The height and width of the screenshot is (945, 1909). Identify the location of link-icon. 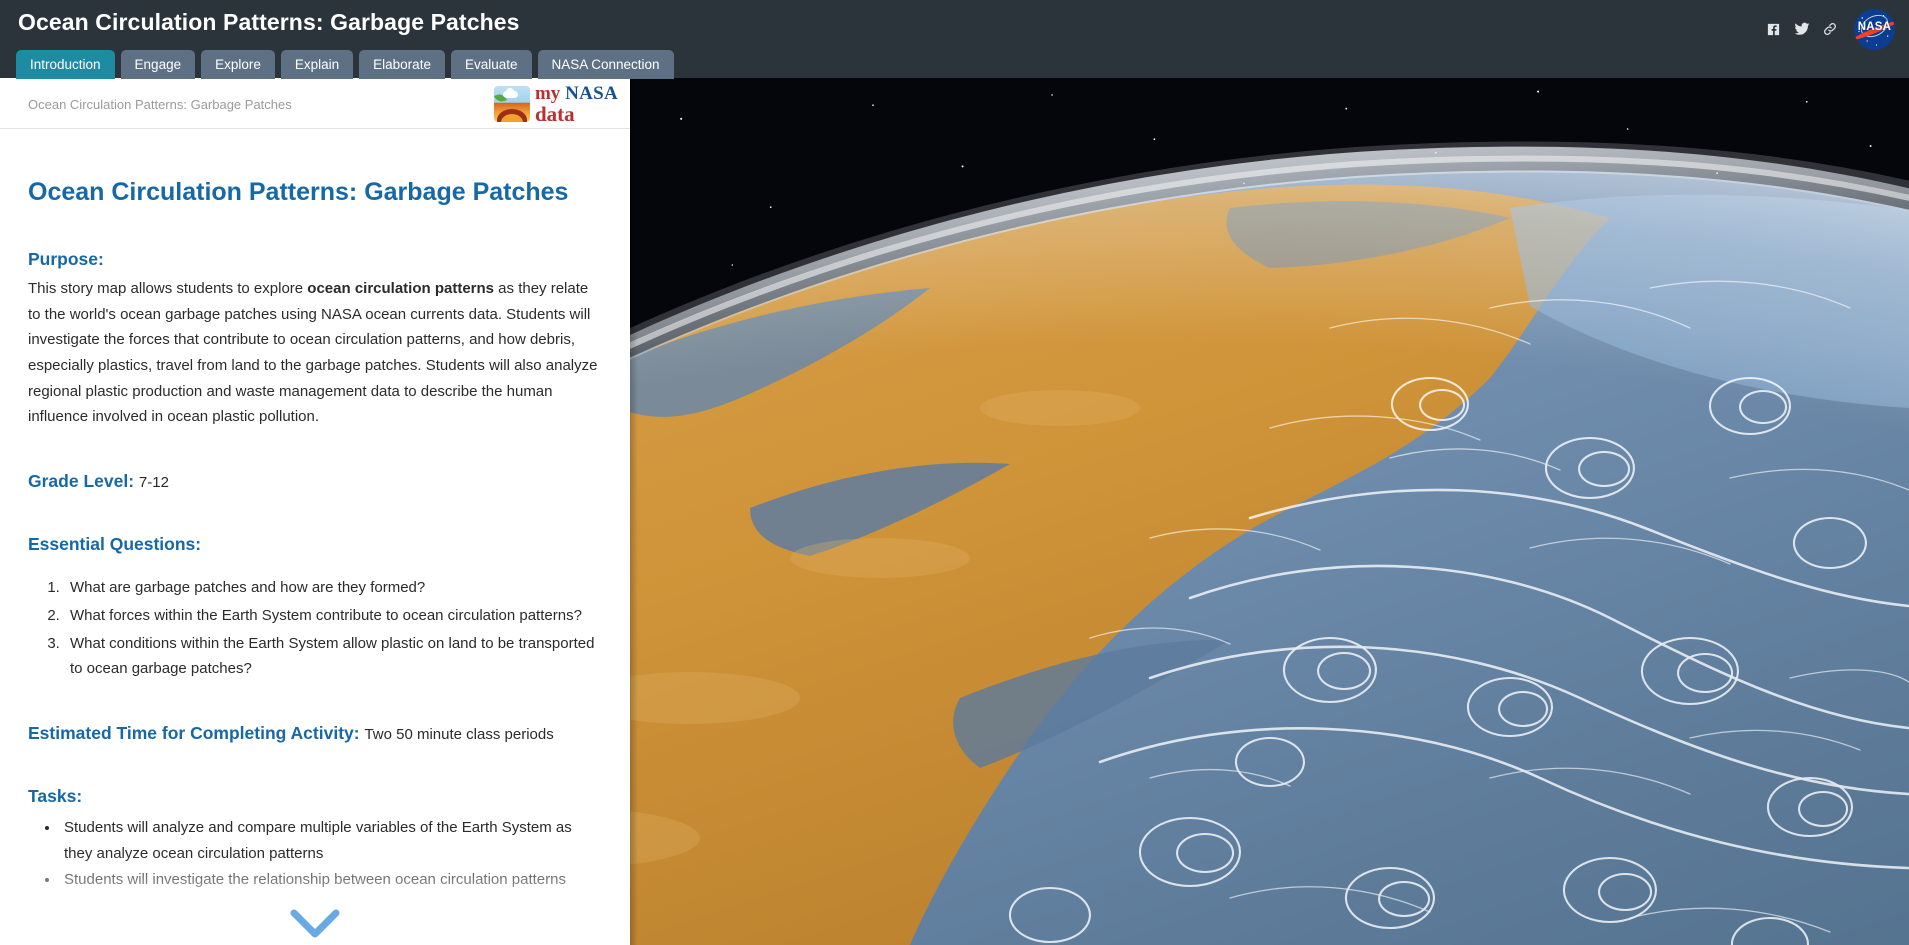
(1829, 29).